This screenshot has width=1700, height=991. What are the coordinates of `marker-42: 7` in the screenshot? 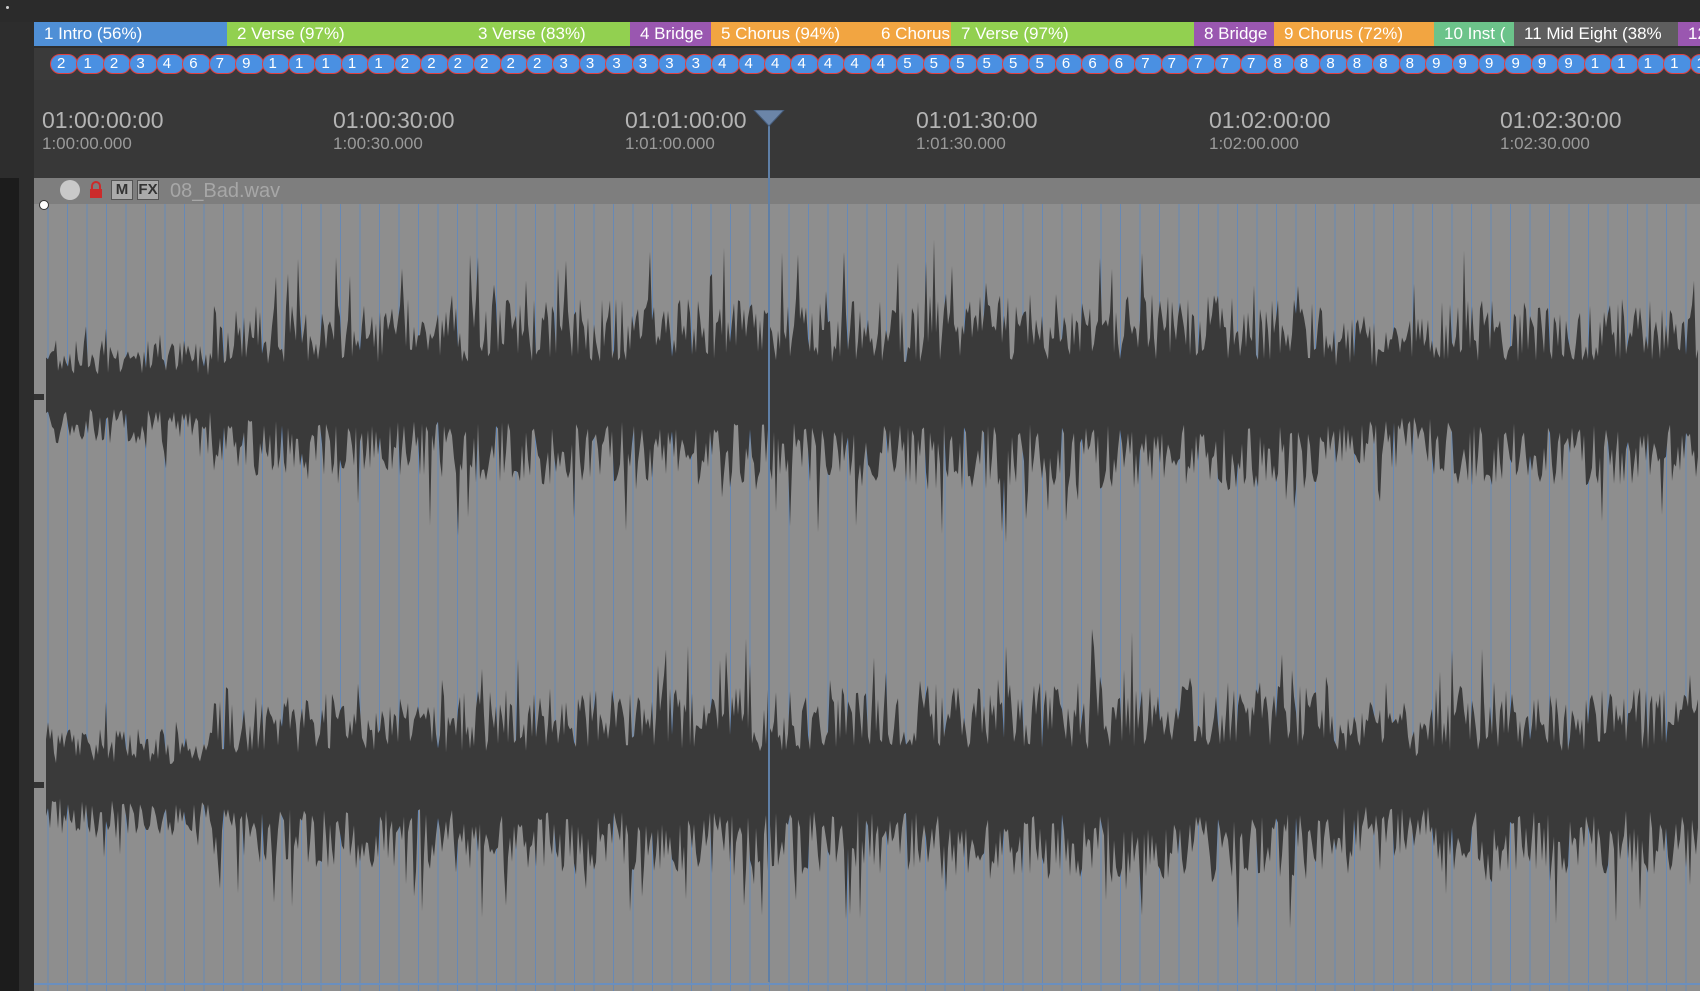 It's located at (1148, 64).